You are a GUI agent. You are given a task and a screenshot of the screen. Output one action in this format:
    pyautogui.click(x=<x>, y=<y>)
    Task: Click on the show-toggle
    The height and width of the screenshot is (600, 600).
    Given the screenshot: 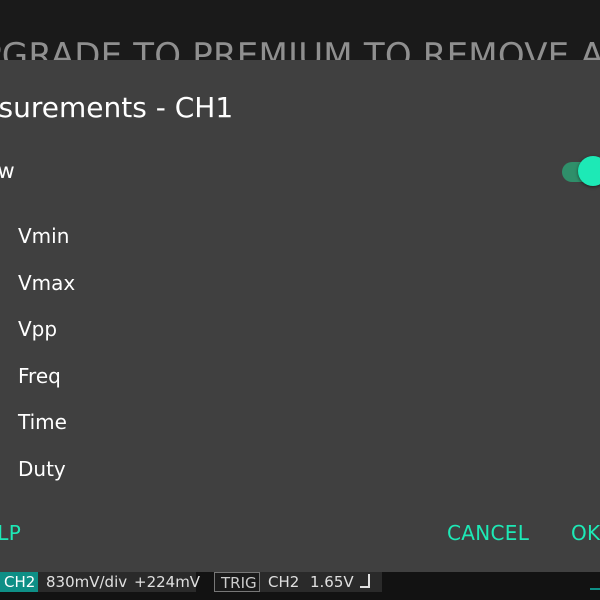 What is the action you would take?
    pyautogui.click(x=581, y=171)
    